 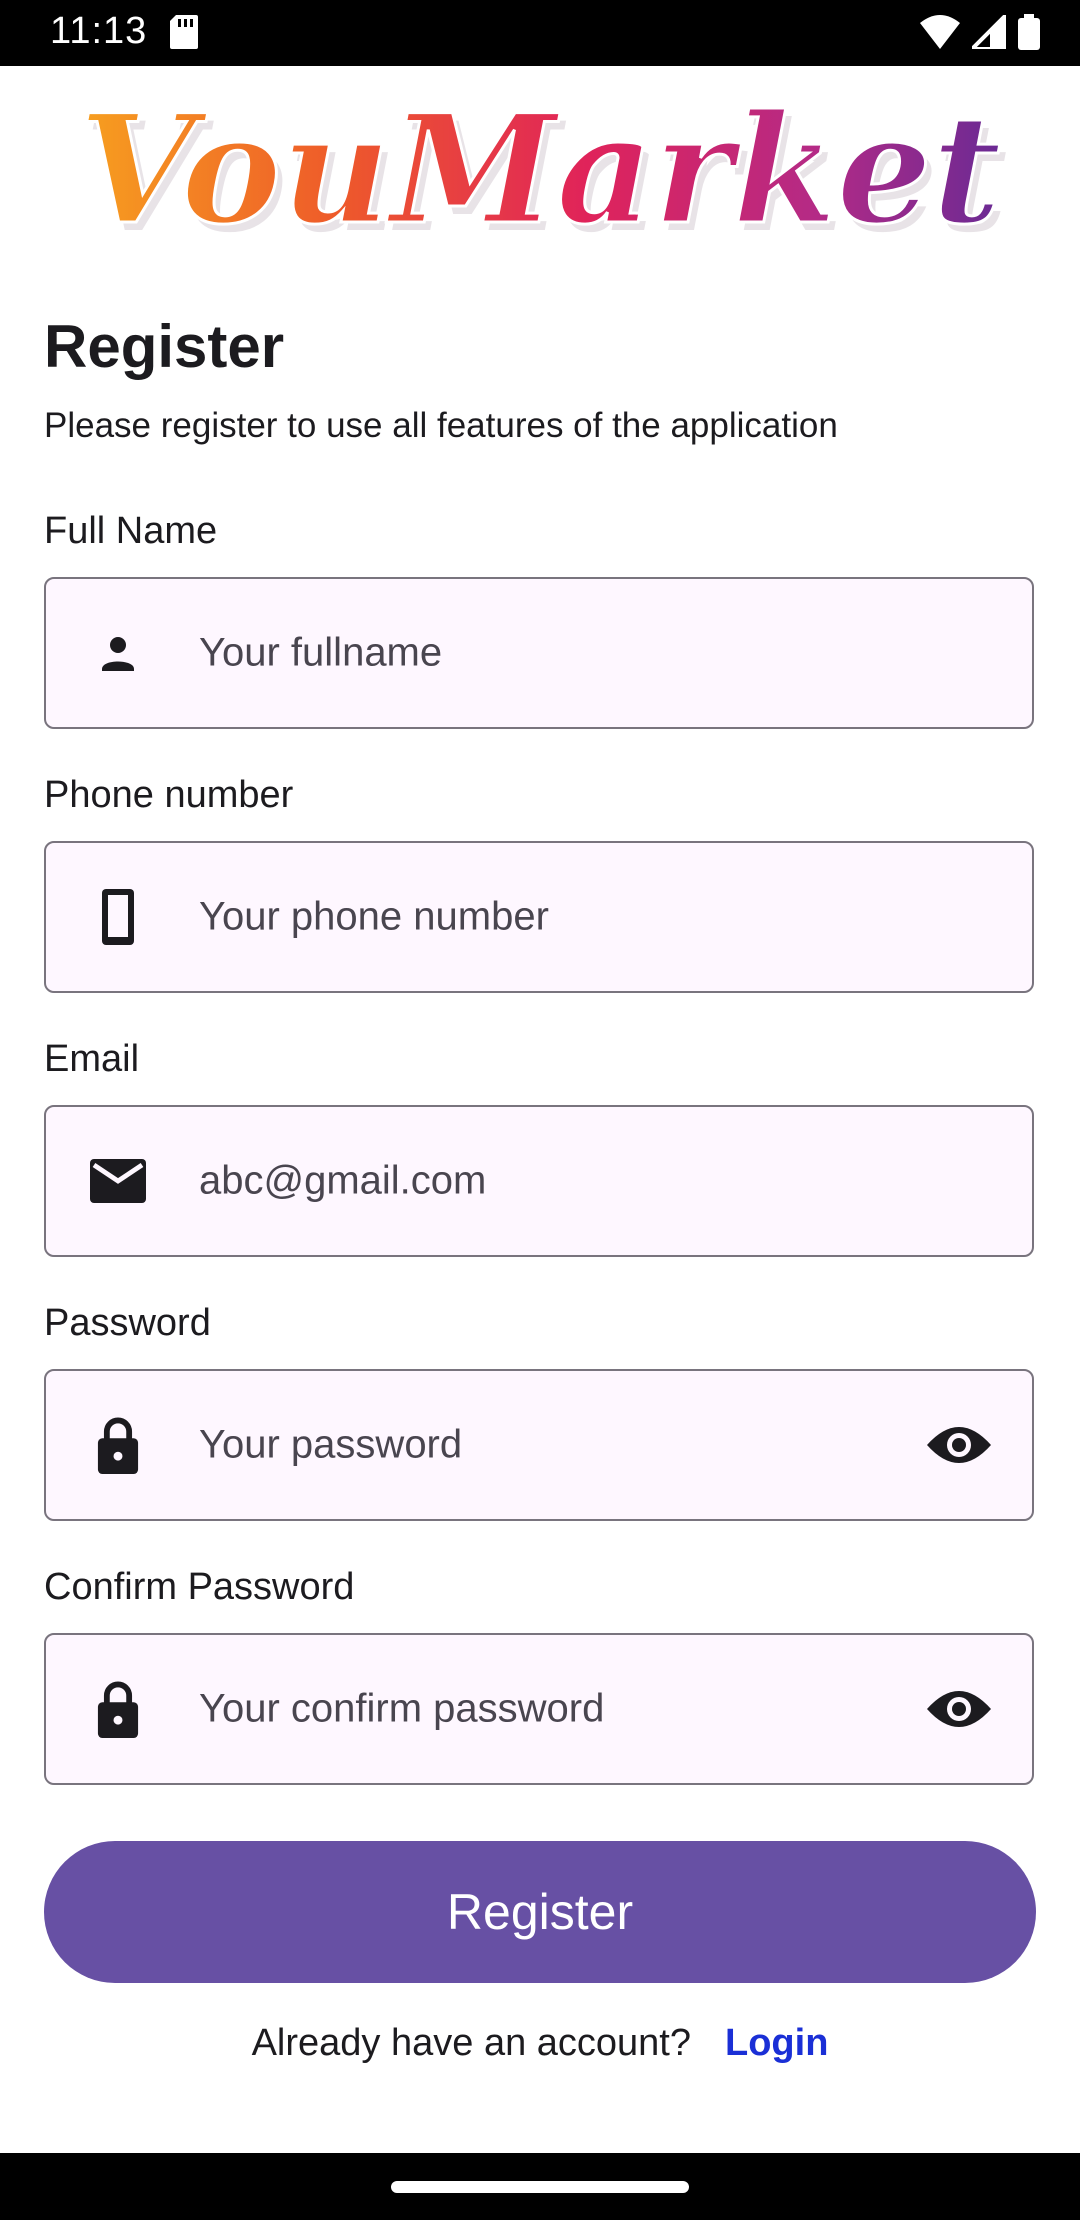 I want to click on sd-card-icon, so click(x=184, y=34).